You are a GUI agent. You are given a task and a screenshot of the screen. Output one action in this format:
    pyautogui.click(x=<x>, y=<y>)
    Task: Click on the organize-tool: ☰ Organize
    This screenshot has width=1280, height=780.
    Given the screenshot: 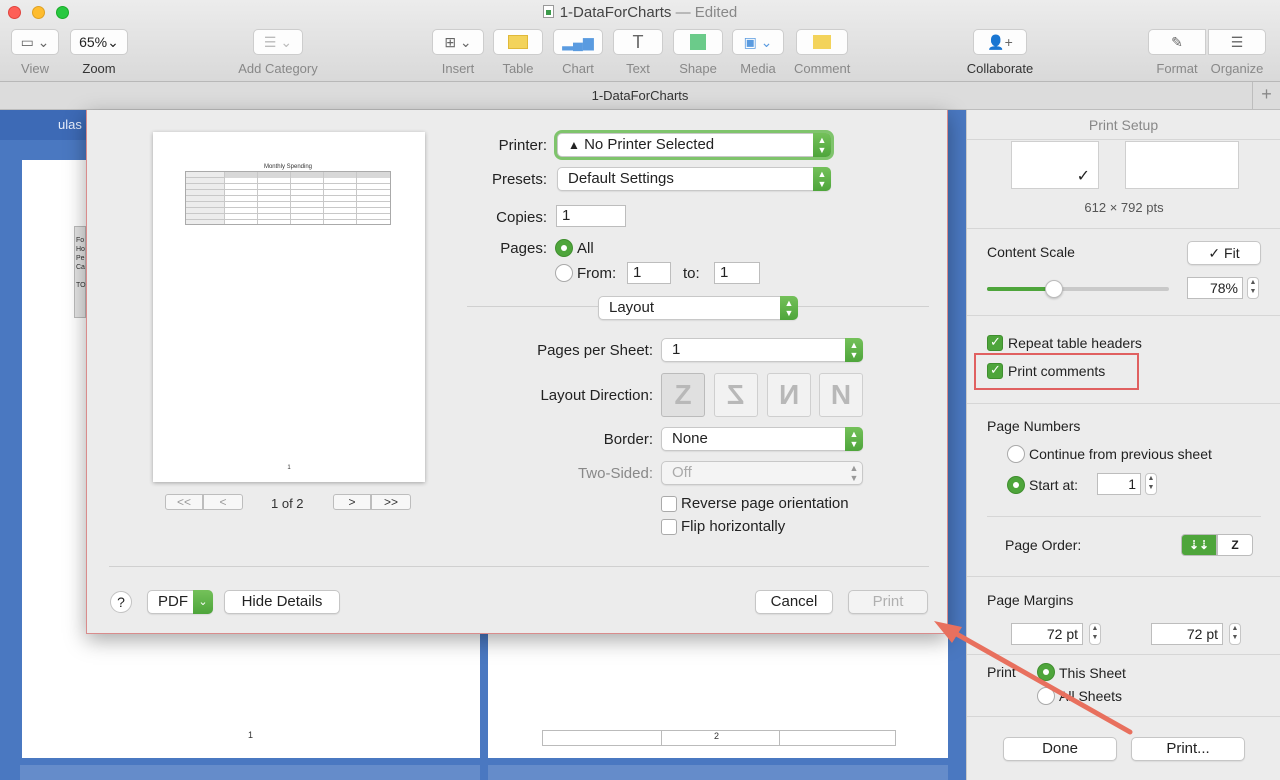 What is the action you would take?
    pyautogui.click(x=1237, y=52)
    